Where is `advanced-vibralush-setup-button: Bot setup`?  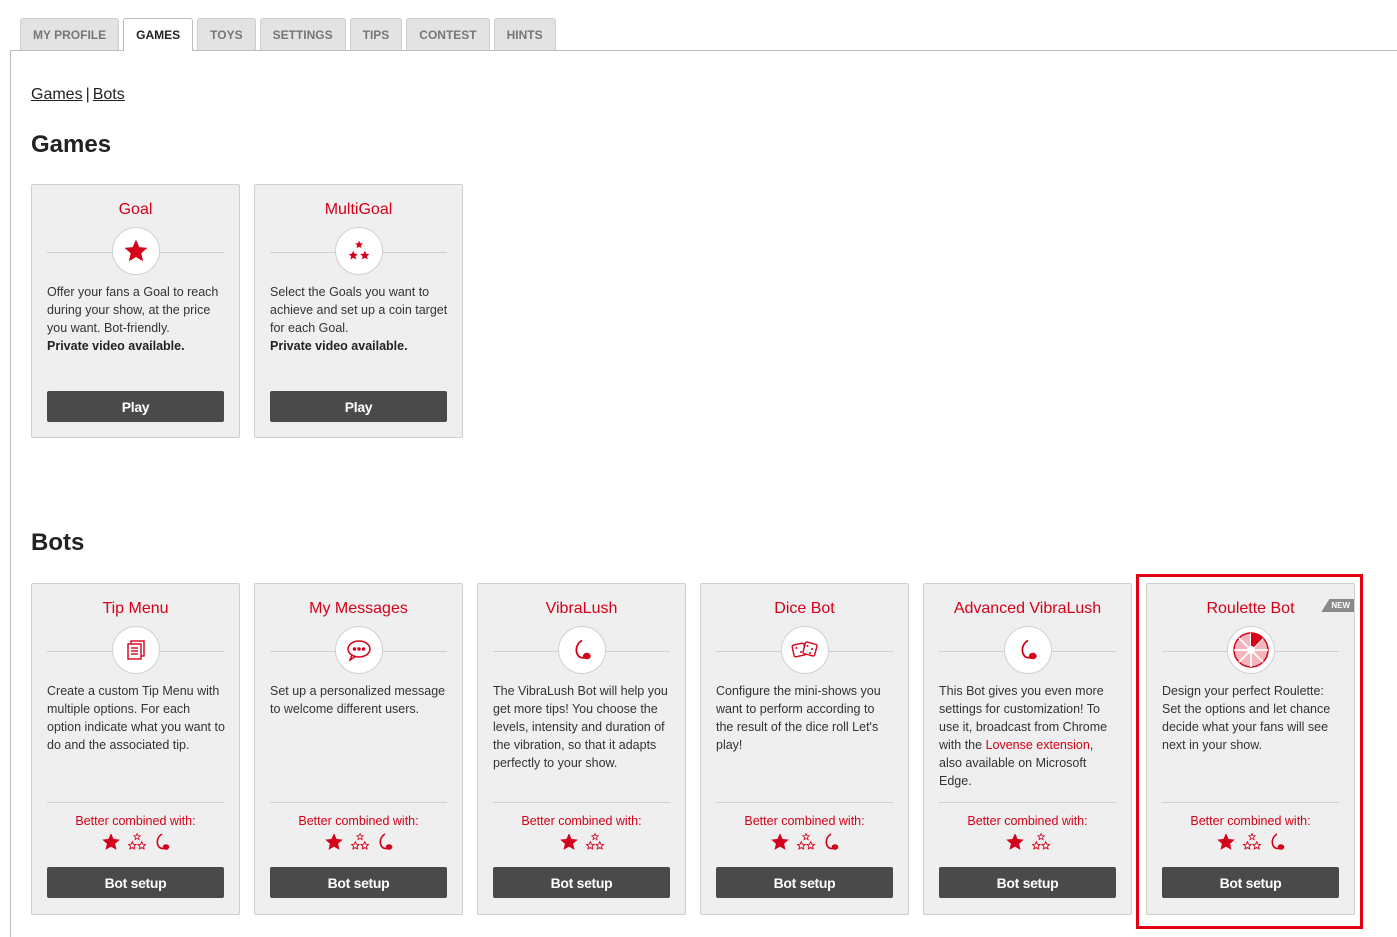 advanced-vibralush-setup-button: Bot setup is located at coordinates (1027, 882).